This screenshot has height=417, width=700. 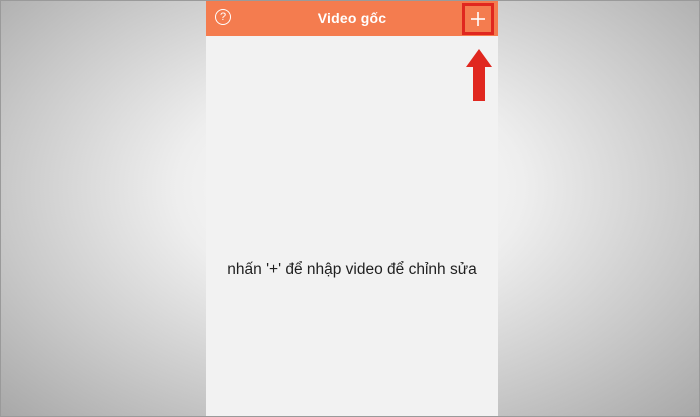 I want to click on help-icon-glyph: ?, so click(x=223, y=16).